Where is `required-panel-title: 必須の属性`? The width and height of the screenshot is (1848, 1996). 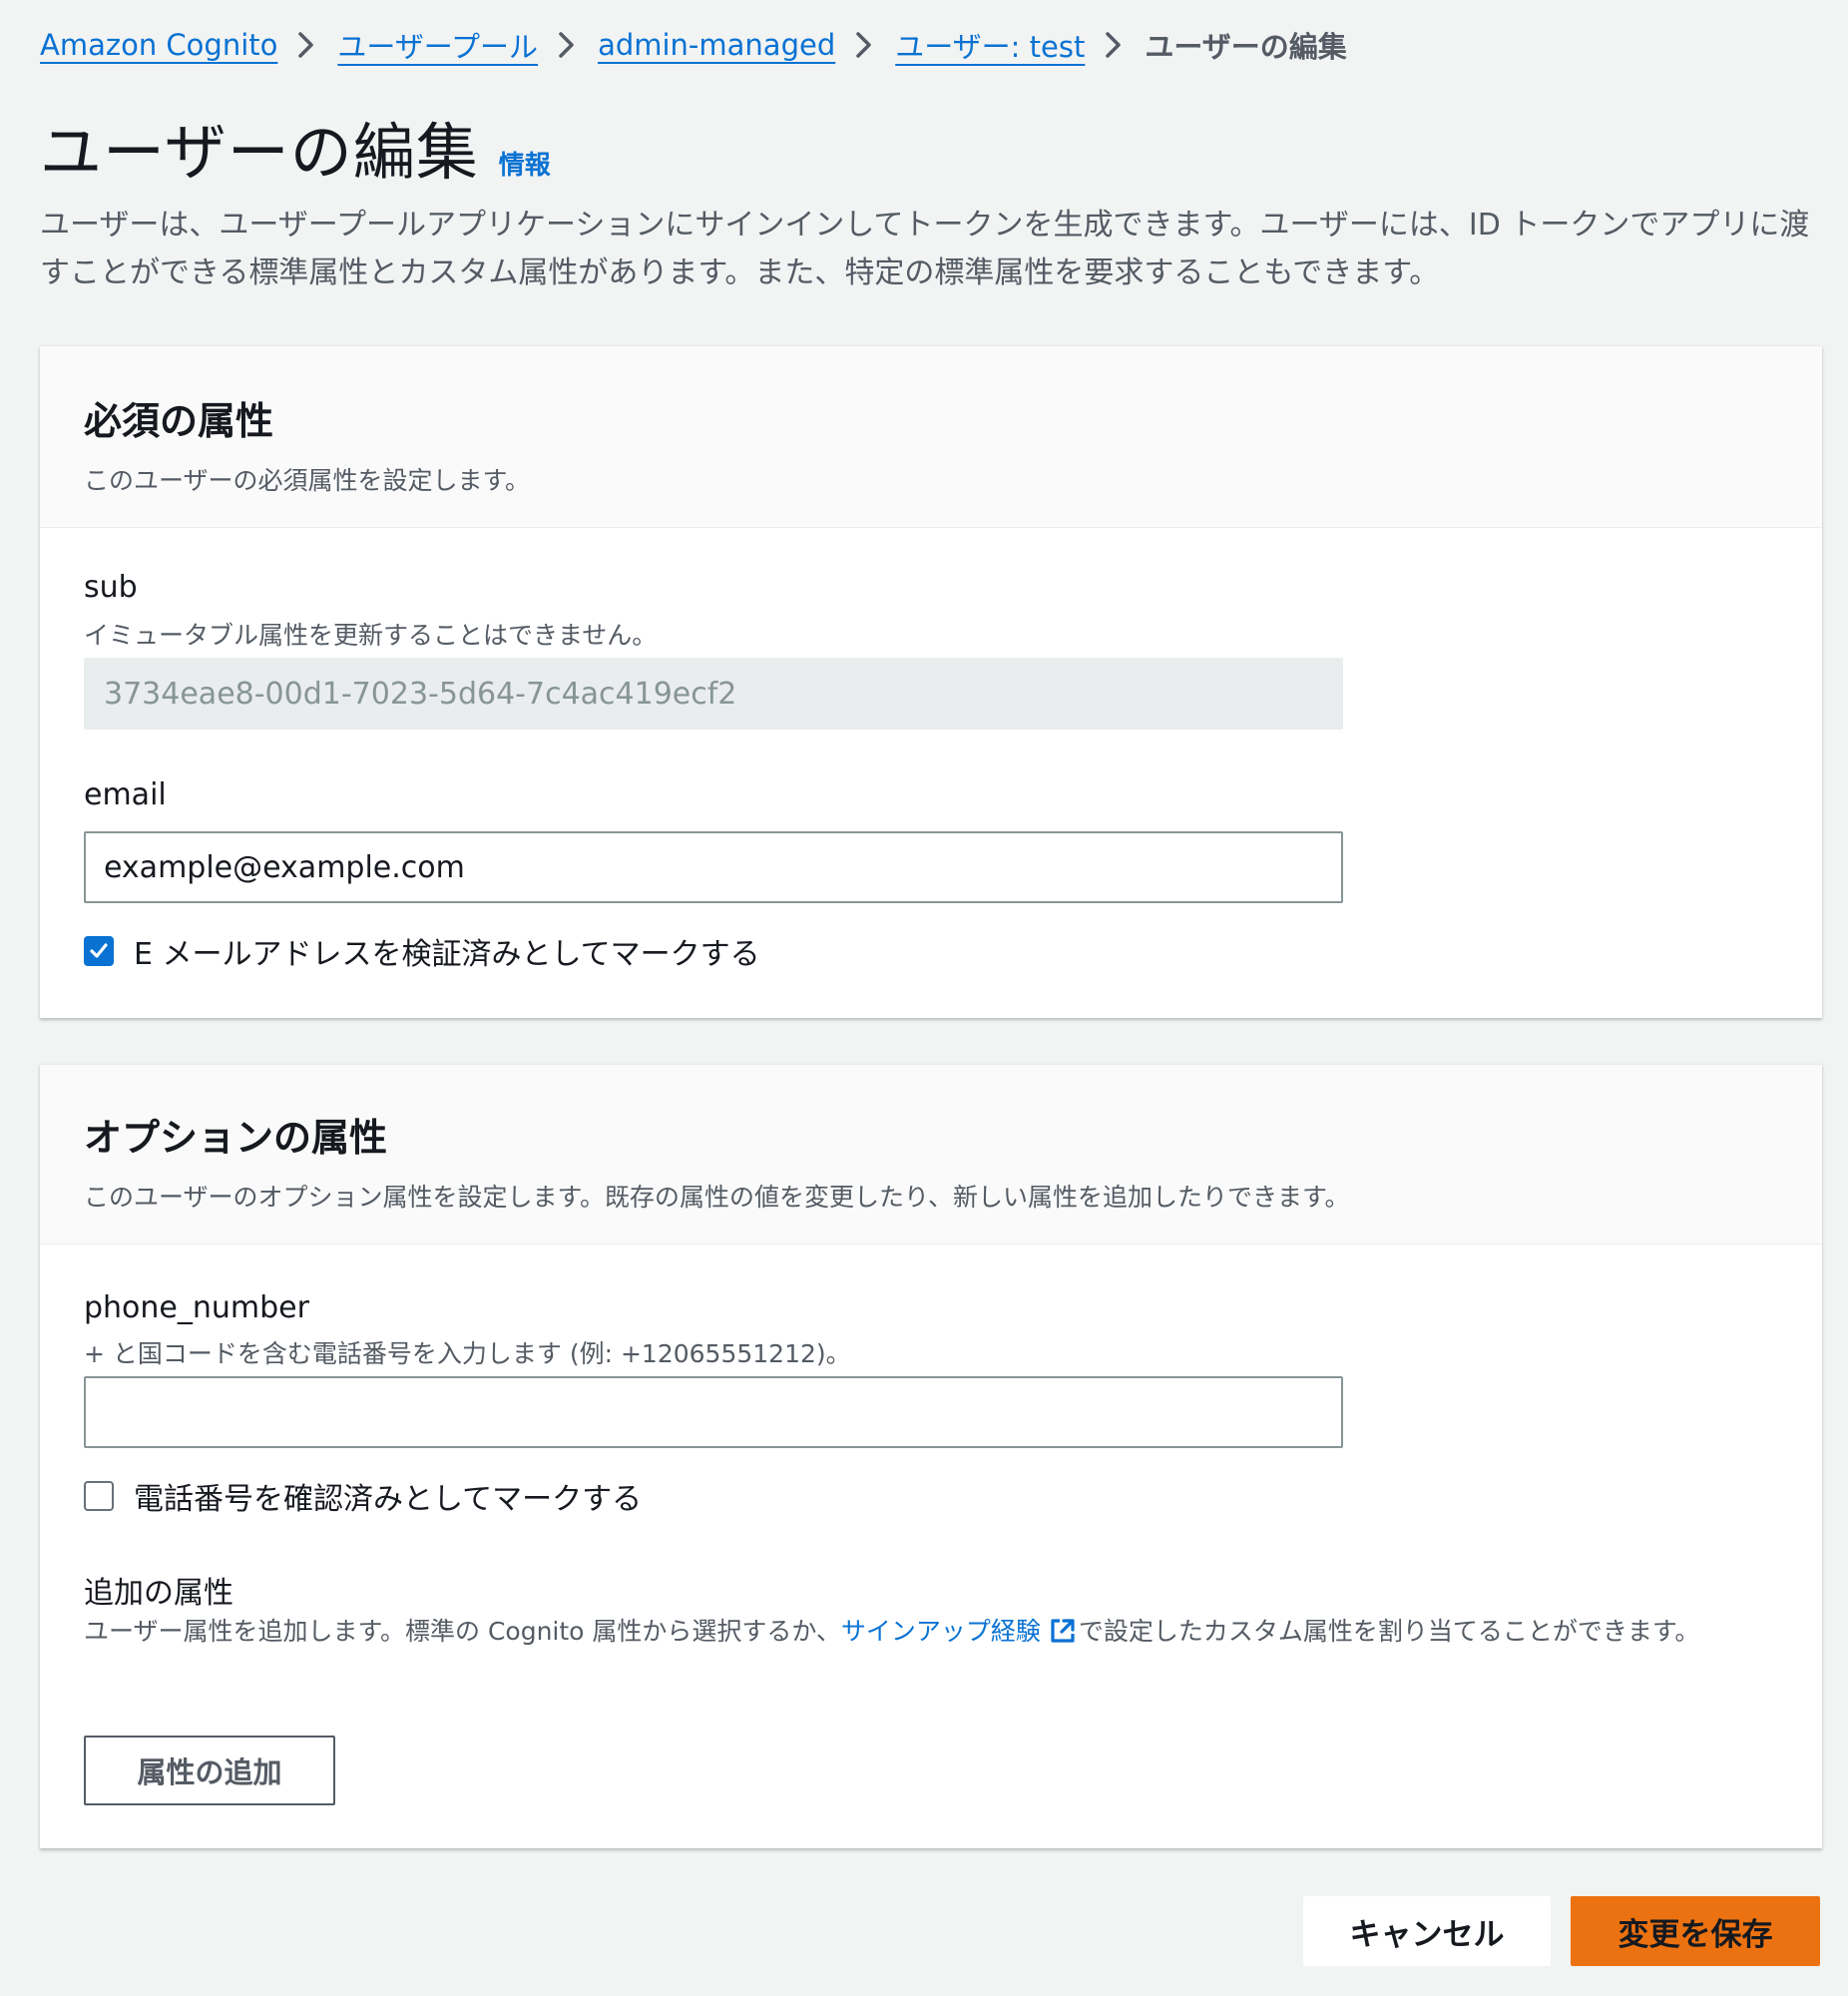 required-panel-title: 必須の属性 is located at coordinates (179, 421).